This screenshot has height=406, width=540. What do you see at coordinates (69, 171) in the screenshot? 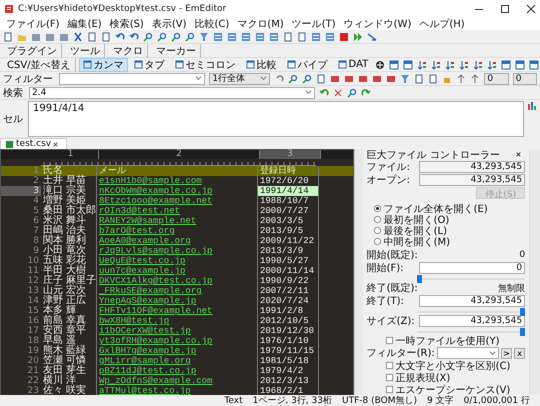
I see `column-header: 氏名` at bounding box center [69, 171].